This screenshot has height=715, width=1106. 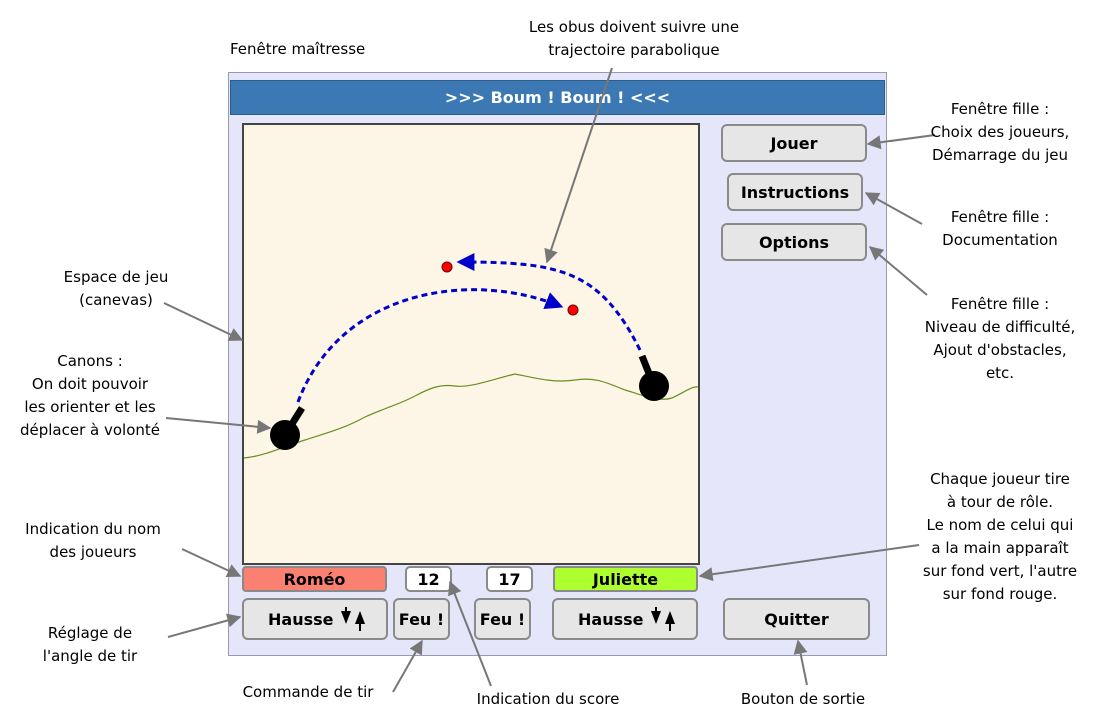 What do you see at coordinates (93, 540) in the screenshot?
I see `annotation-player-names: Indication du nom des joueurs` at bounding box center [93, 540].